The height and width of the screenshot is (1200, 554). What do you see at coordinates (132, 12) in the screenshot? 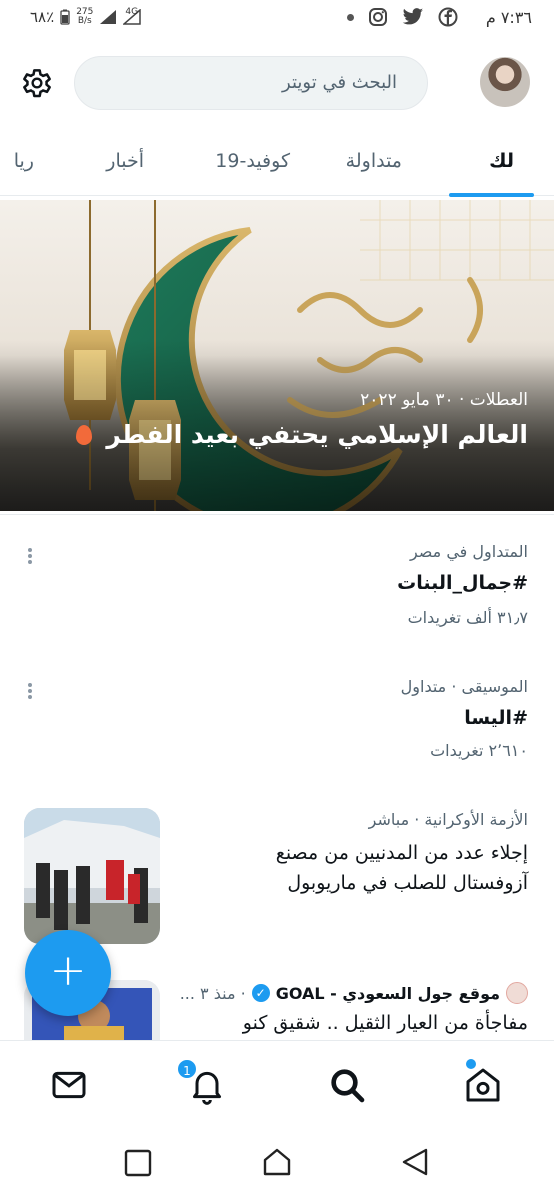
I see `network-type: 4G` at bounding box center [132, 12].